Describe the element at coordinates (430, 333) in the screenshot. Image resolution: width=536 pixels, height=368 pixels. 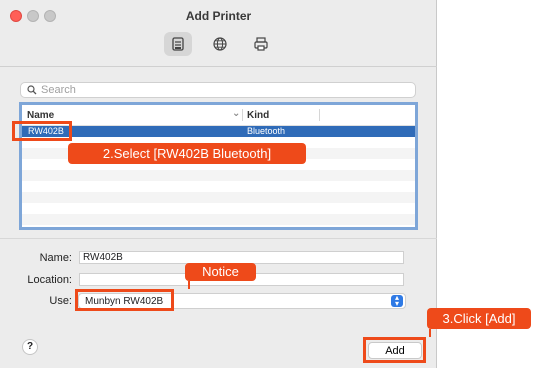
I see `step3-pointer` at that location.